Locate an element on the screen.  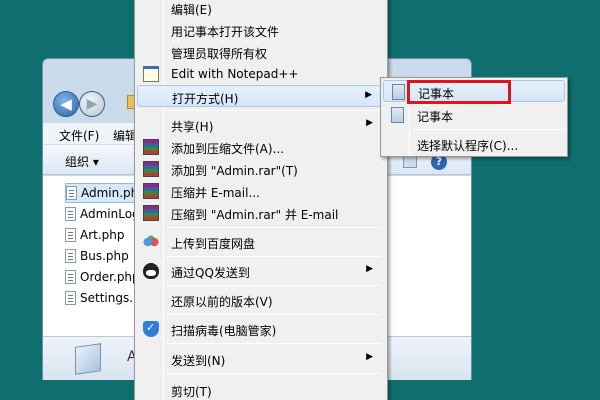
menu-item-open-notepad: 用记事本打开该文件 is located at coordinates (261, 30).